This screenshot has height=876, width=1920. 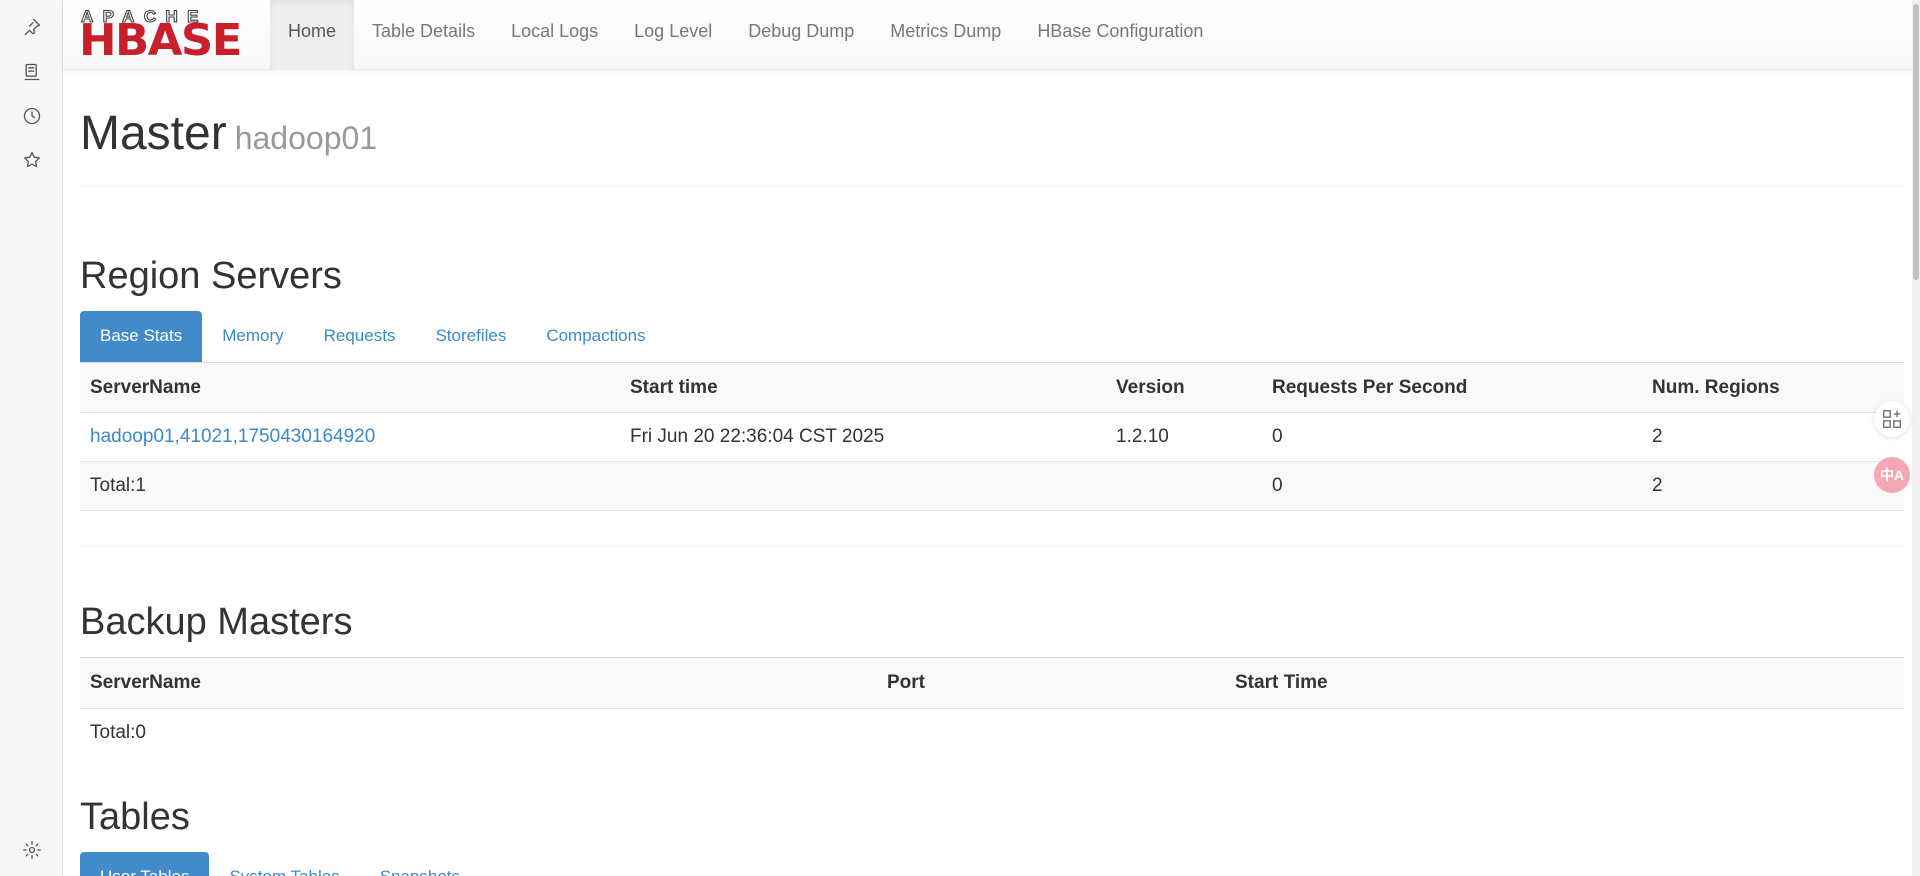 I want to click on backup-masters-heading: Backup Masters, so click(x=216, y=622).